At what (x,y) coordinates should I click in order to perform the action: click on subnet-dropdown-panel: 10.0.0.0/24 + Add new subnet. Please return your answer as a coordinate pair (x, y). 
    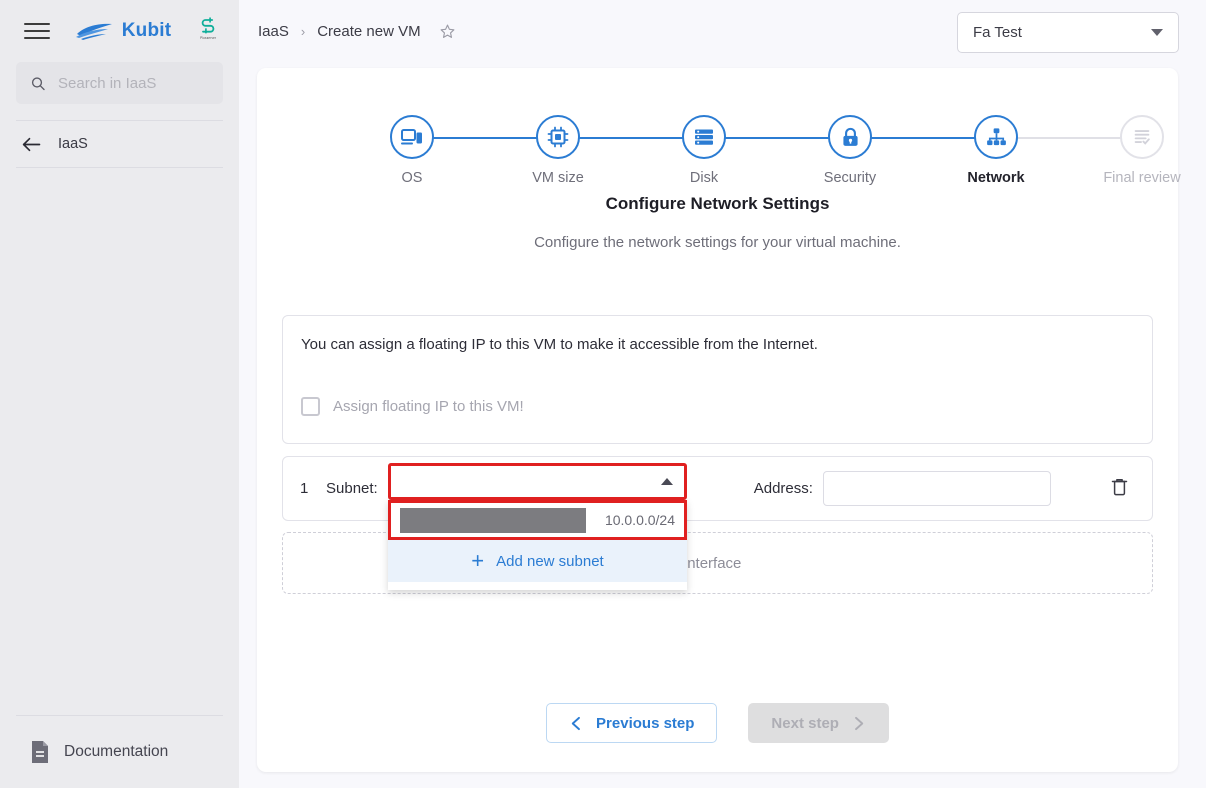
    Looking at the image, I should click on (537, 545).